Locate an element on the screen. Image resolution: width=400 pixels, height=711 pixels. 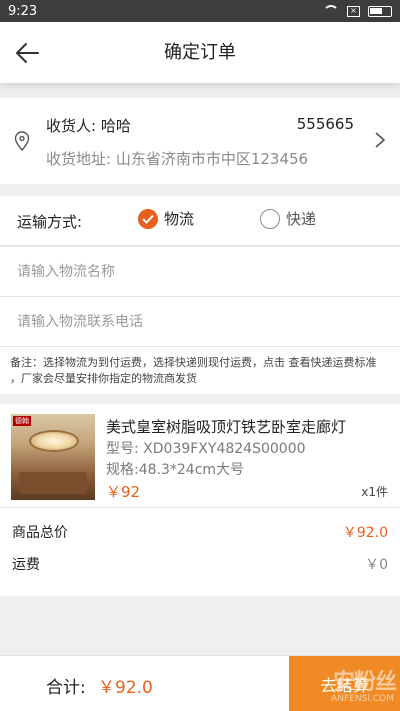
bed-graphic is located at coordinates (53, 483).